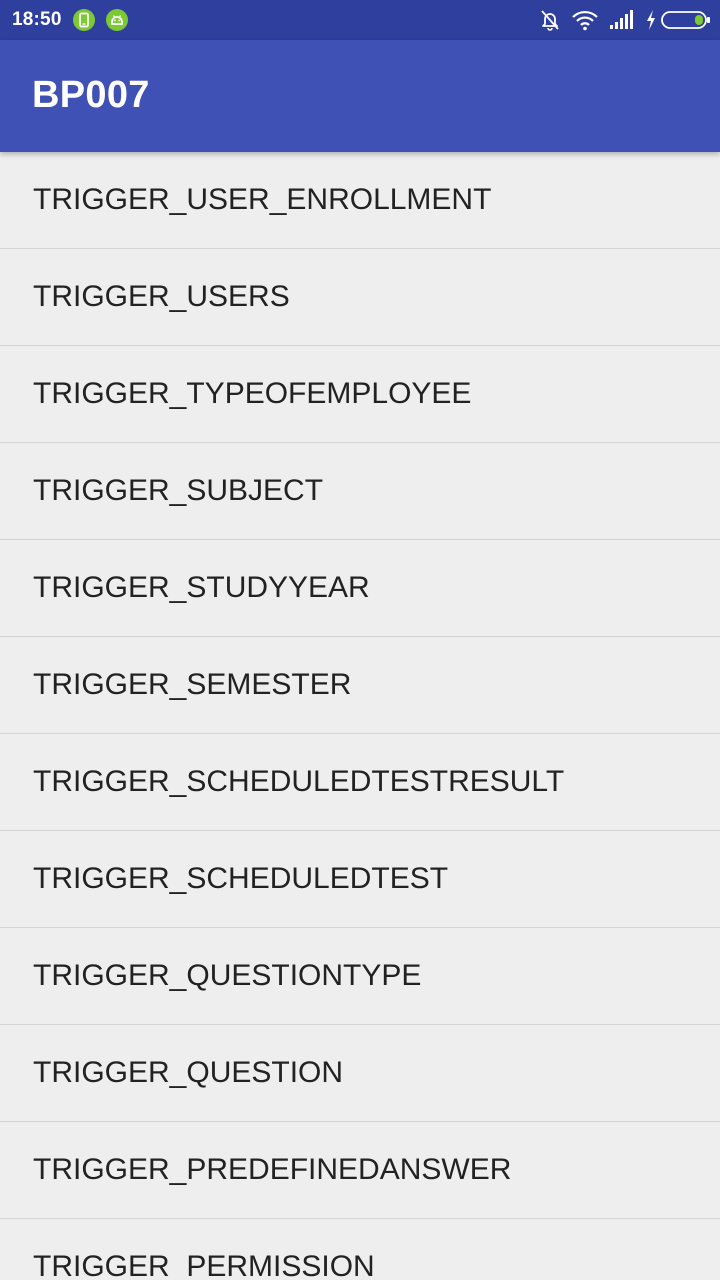 The image size is (720, 1280). What do you see at coordinates (241, 878) in the screenshot?
I see `list-item-label: TRIGGER_SCHEDULEDTEST` at bounding box center [241, 878].